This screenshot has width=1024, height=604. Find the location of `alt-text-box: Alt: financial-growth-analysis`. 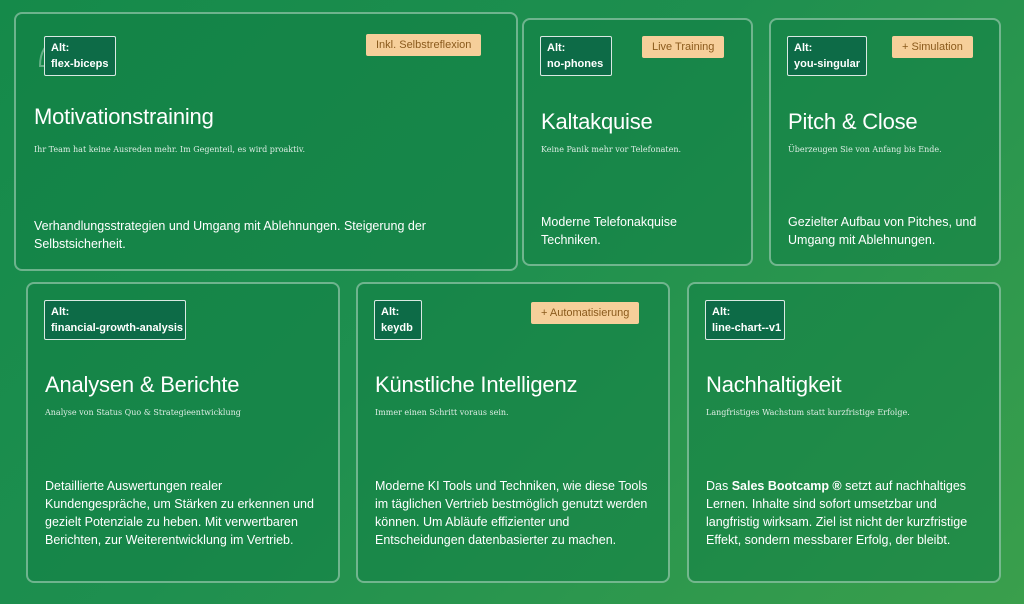

alt-text-box: Alt: financial-growth-analysis is located at coordinates (115, 320).